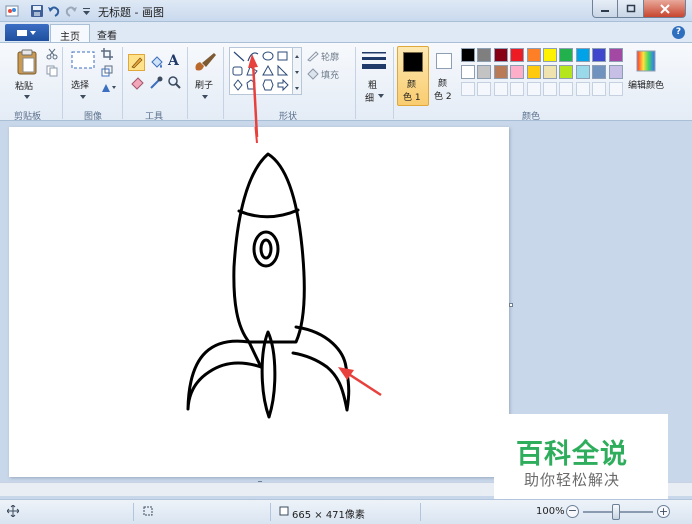 Image resolution: width=692 pixels, height=524 pixels. What do you see at coordinates (678, 32) in the screenshot?
I see `help-icon: ?` at bounding box center [678, 32].